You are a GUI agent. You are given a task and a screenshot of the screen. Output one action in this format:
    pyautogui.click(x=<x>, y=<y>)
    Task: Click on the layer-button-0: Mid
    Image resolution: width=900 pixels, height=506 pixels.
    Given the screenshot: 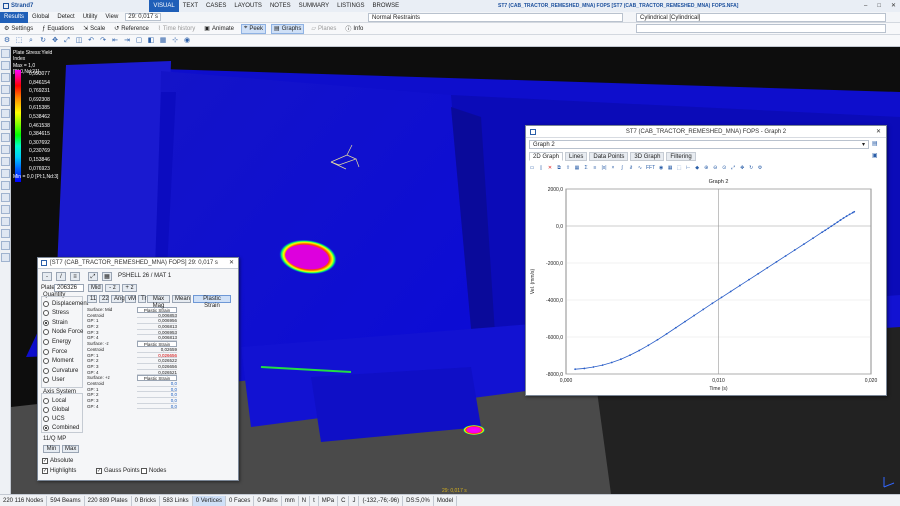 What is the action you would take?
    pyautogui.click(x=95, y=288)
    